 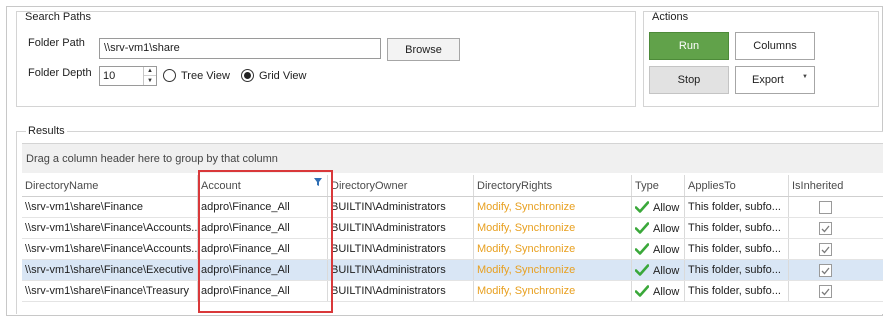 I want to click on actions-group: Actions Run Columns Stop Export ▼, so click(x=761, y=59).